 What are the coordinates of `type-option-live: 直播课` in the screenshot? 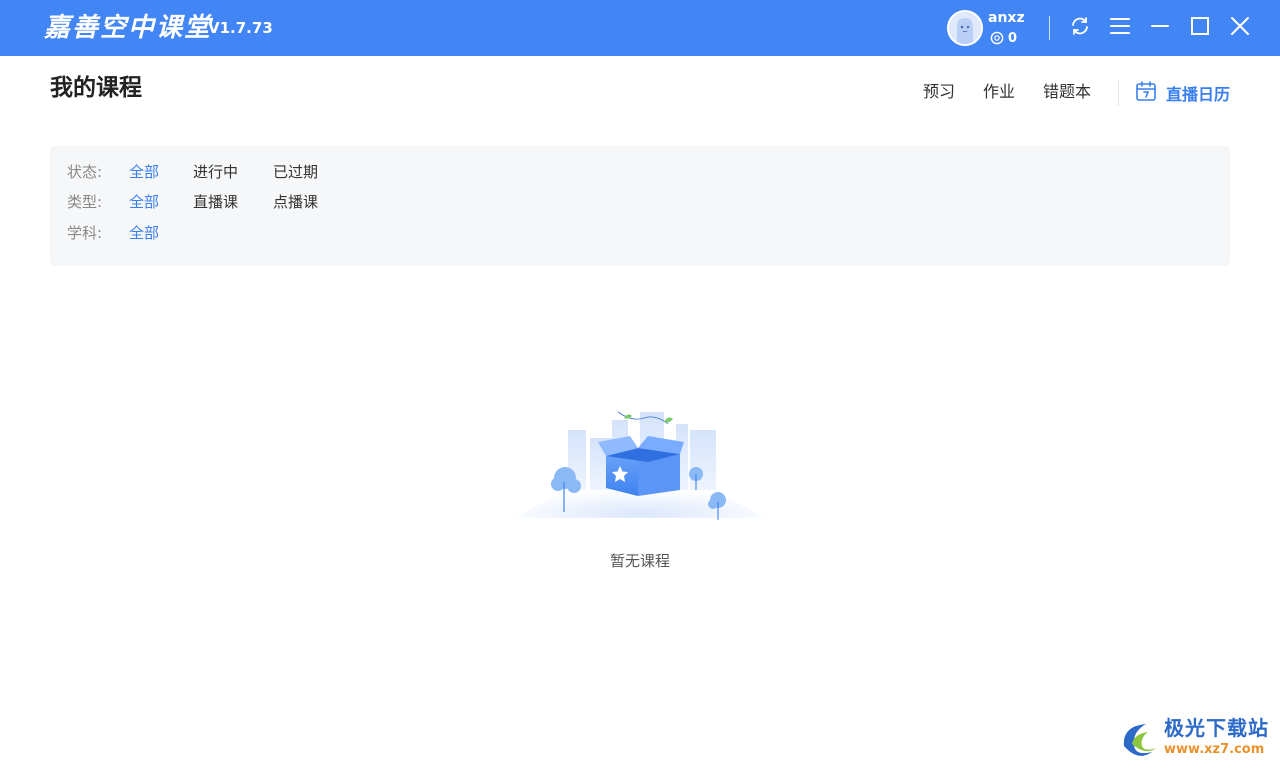 It's located at (215, 202).